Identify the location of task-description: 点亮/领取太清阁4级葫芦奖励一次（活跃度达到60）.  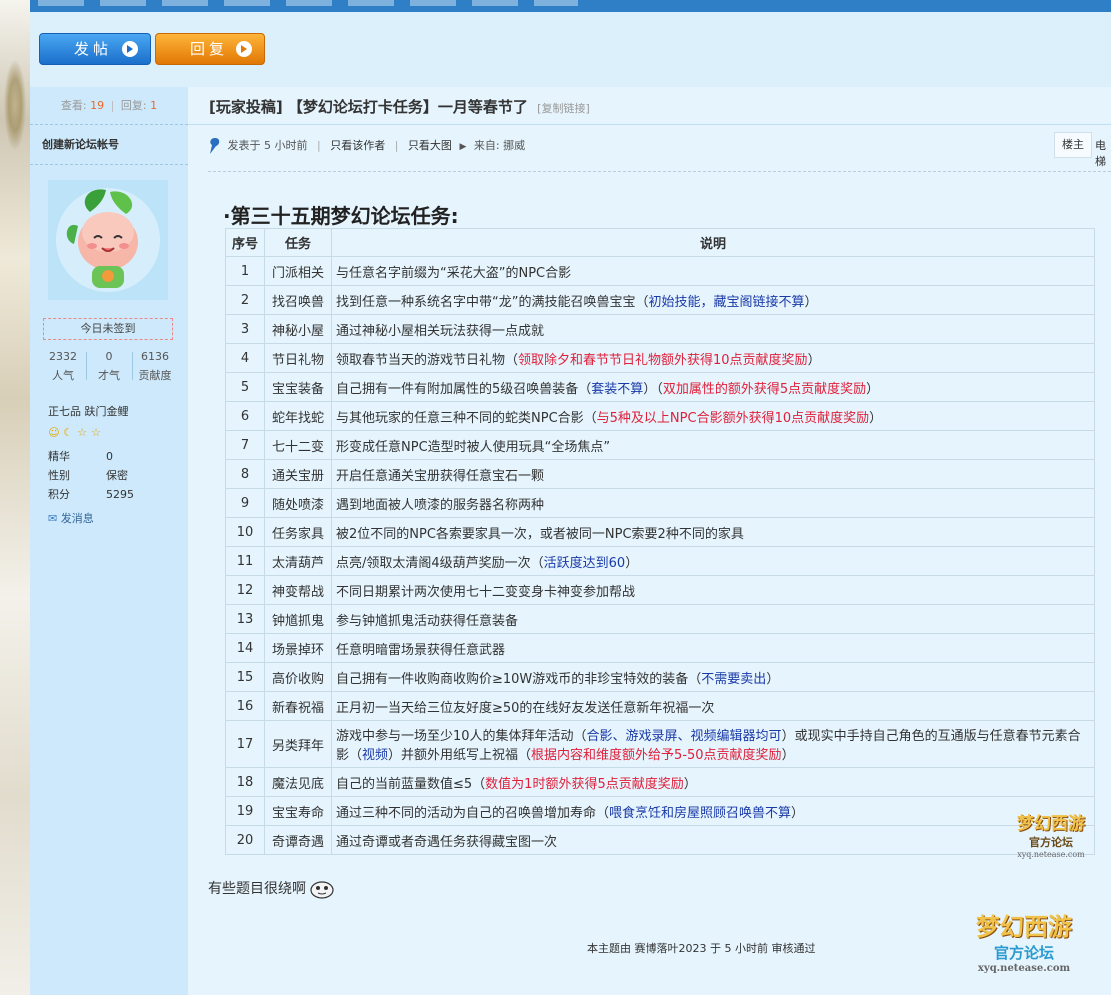
(713, 561).